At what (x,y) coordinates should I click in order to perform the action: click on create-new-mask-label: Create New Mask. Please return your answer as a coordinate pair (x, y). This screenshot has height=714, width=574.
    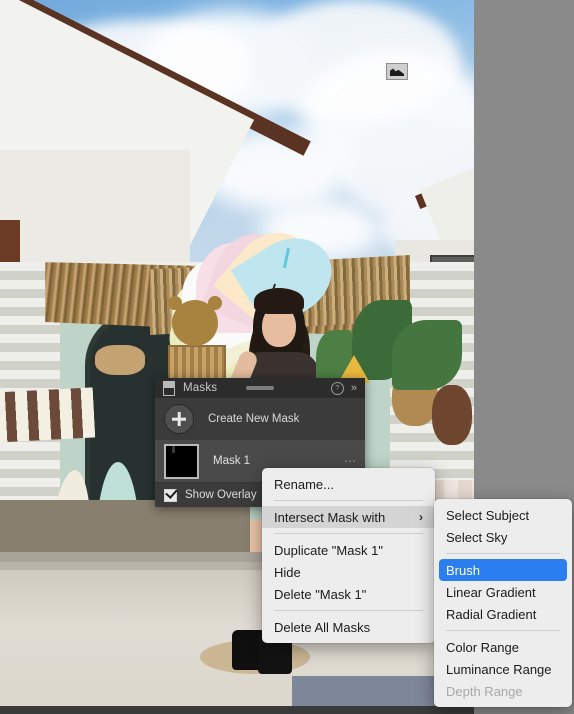
    Looking at the image, I should click on (254, 419).